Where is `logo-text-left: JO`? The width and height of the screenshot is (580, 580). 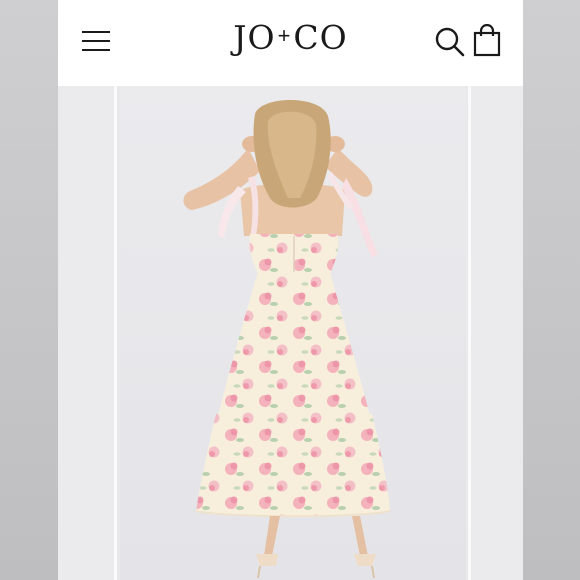 logo-text-left: JO is located at coordinates (254, 37).